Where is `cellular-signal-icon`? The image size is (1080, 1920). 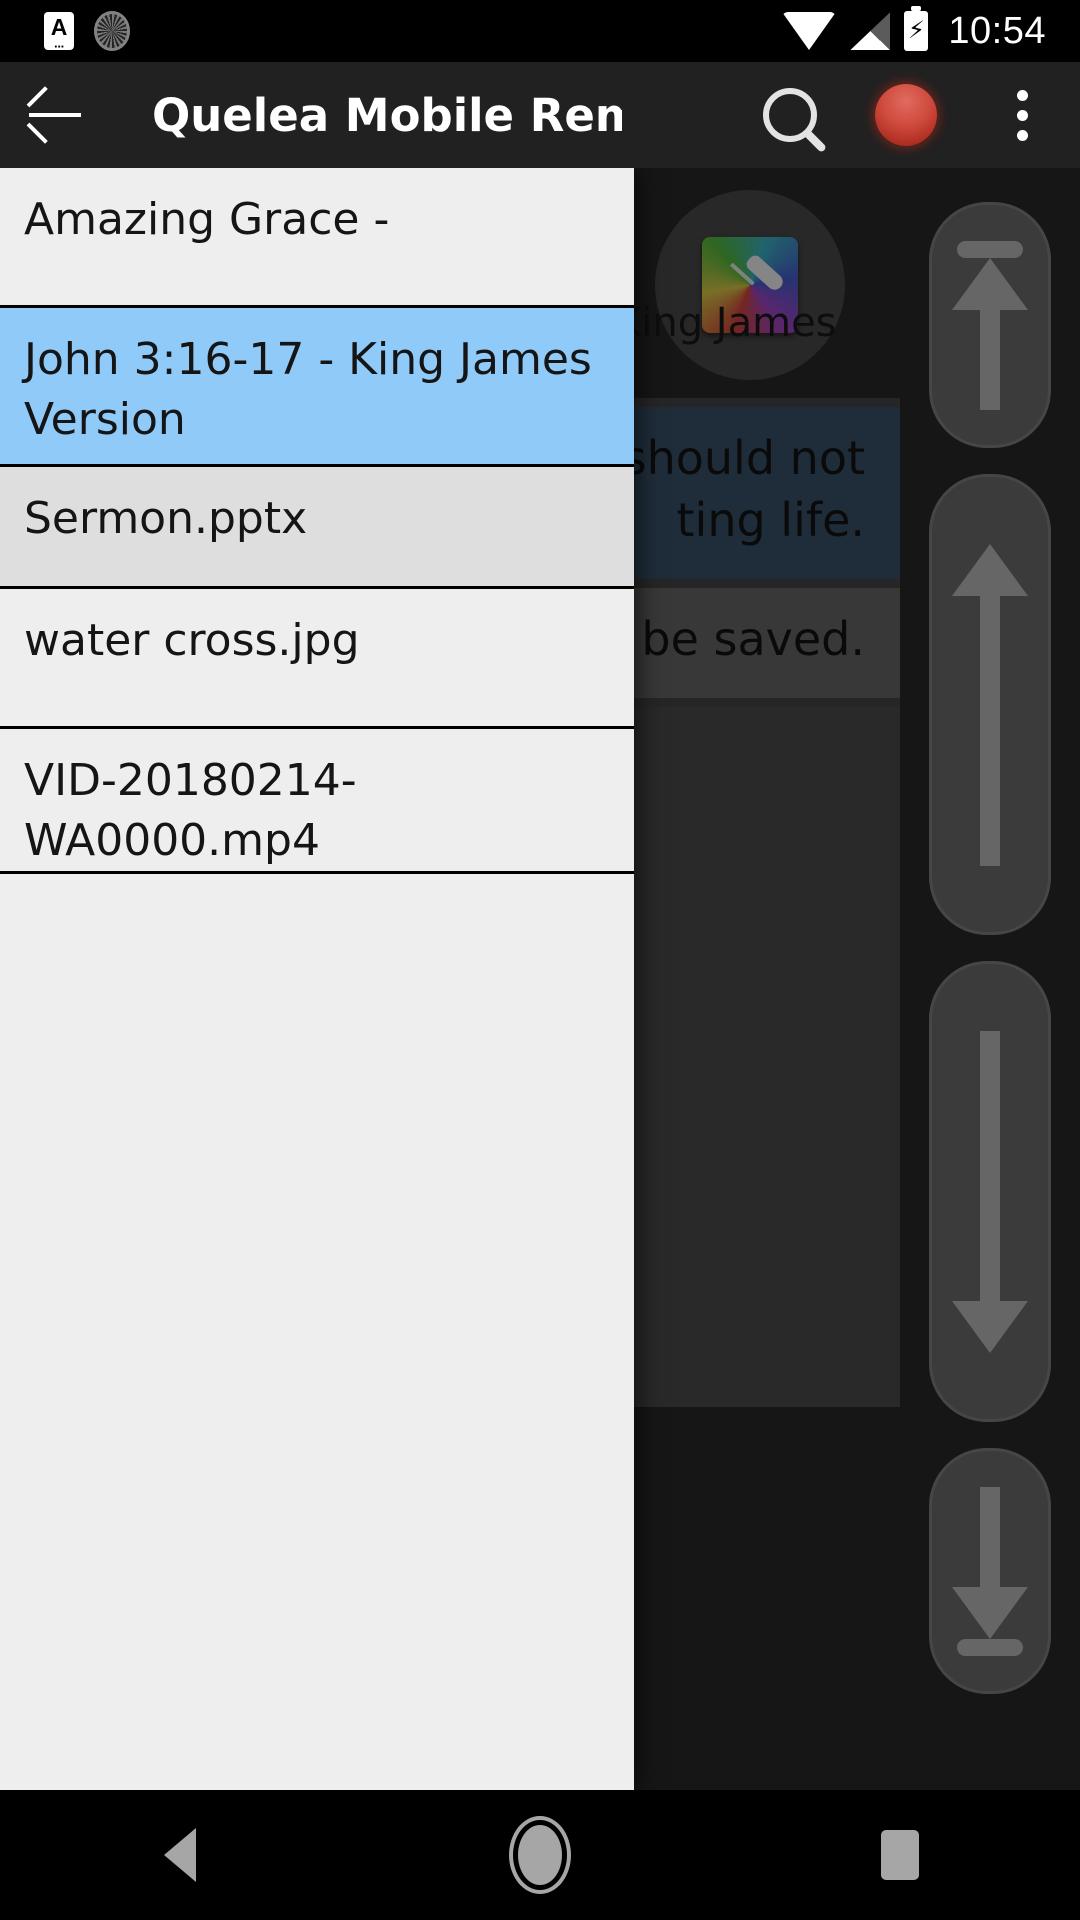 cellular-signal-icon is located at coordinates (870, 31).